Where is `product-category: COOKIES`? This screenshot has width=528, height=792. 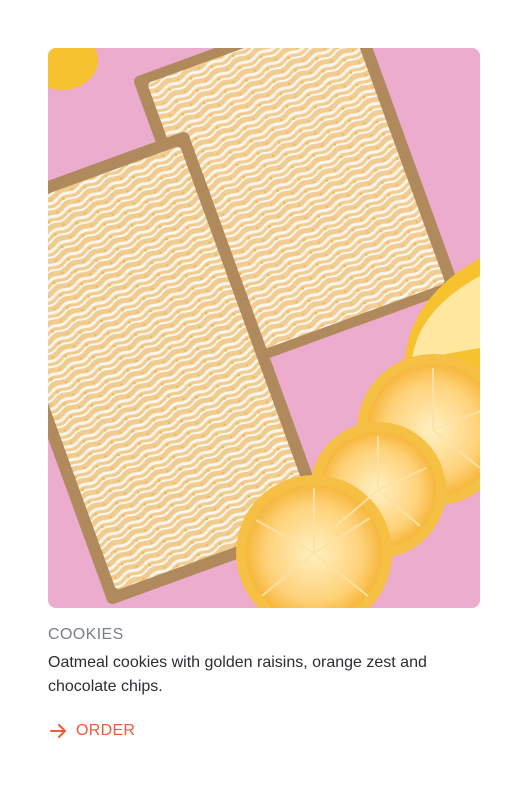 product-category: COOKIES is located at coordinates (86, 634).